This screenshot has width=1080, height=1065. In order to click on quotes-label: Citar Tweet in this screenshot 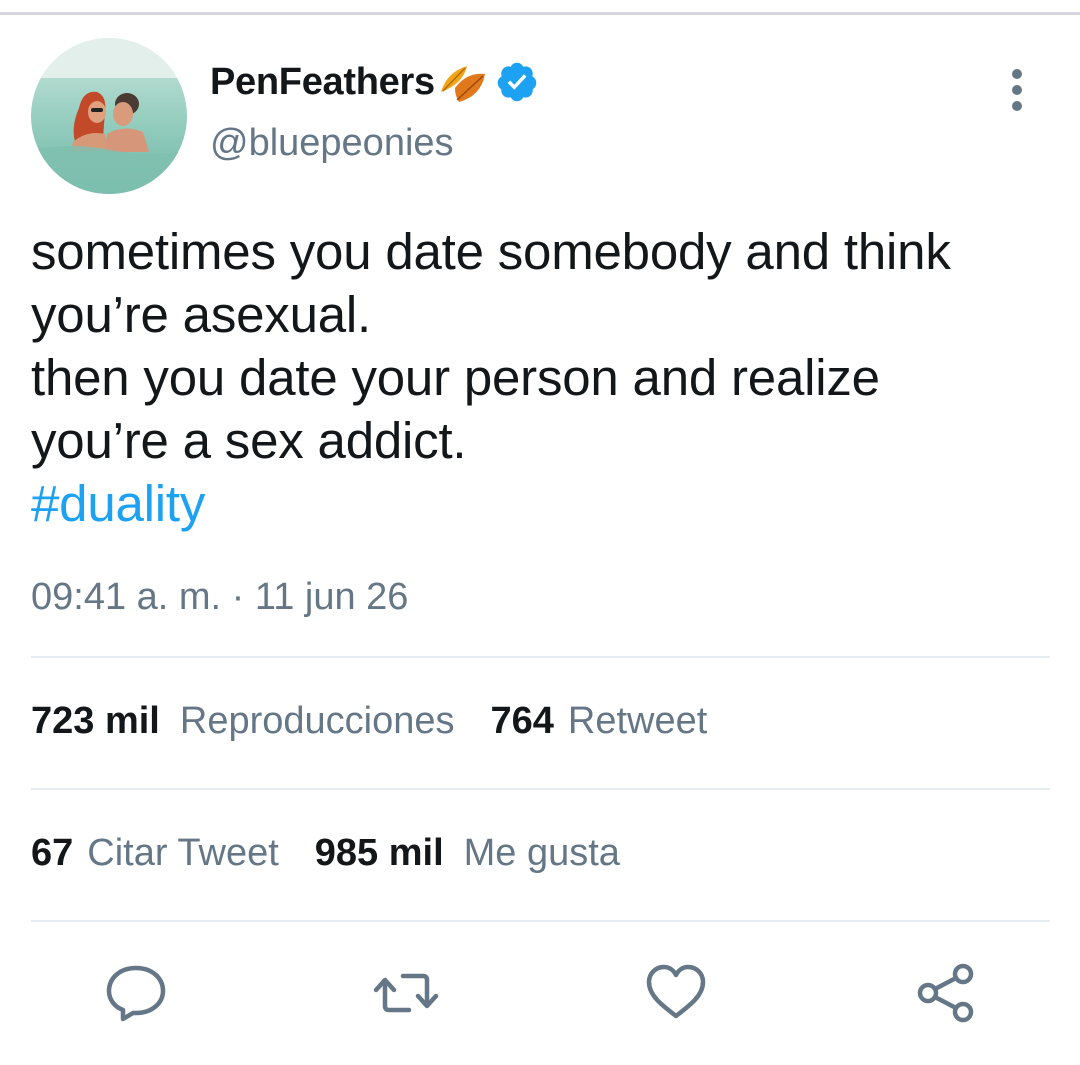, I will do `click(182, 853)`.